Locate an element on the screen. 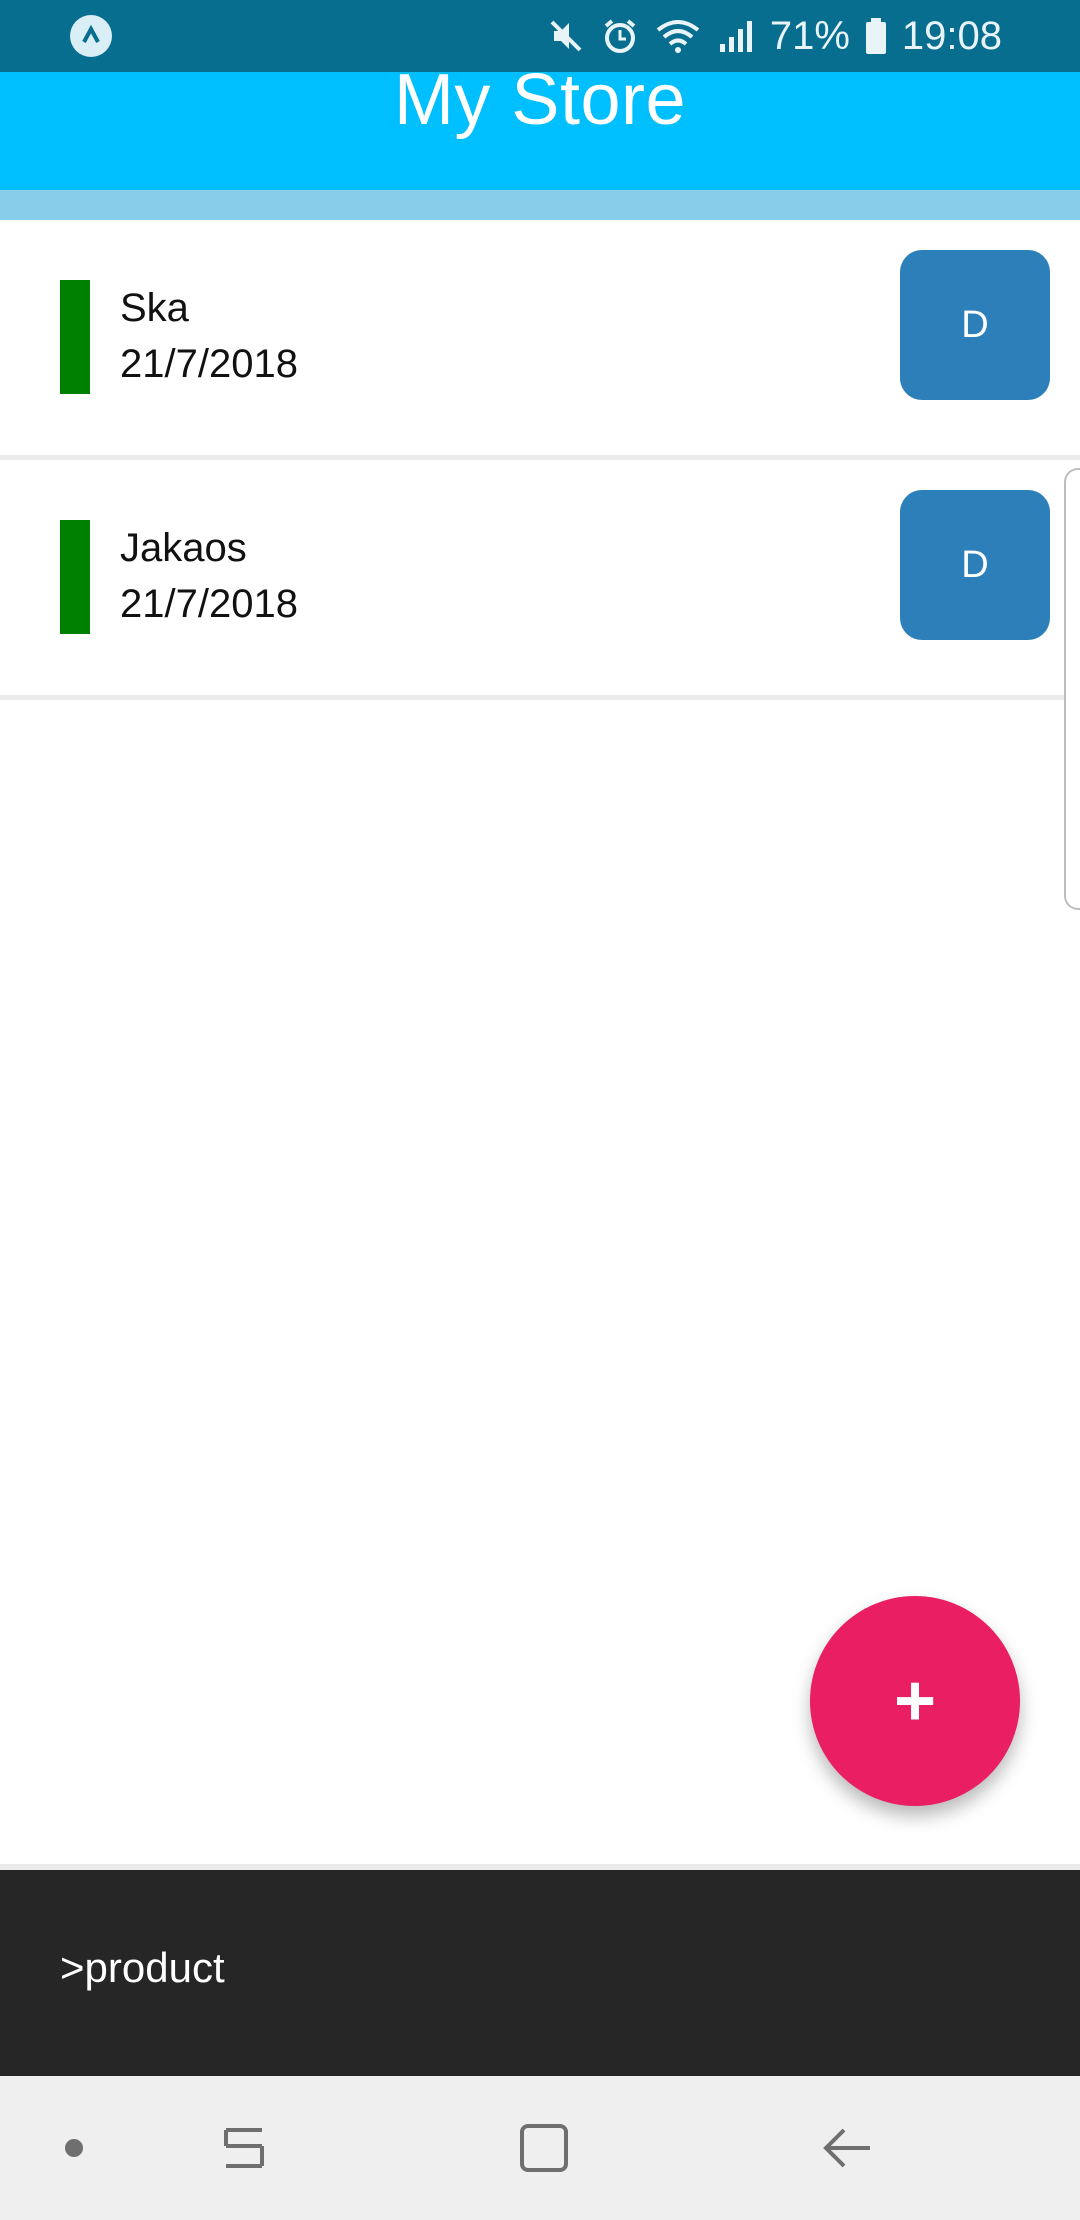  caret-up-icon is located at coordinates (91, 36).